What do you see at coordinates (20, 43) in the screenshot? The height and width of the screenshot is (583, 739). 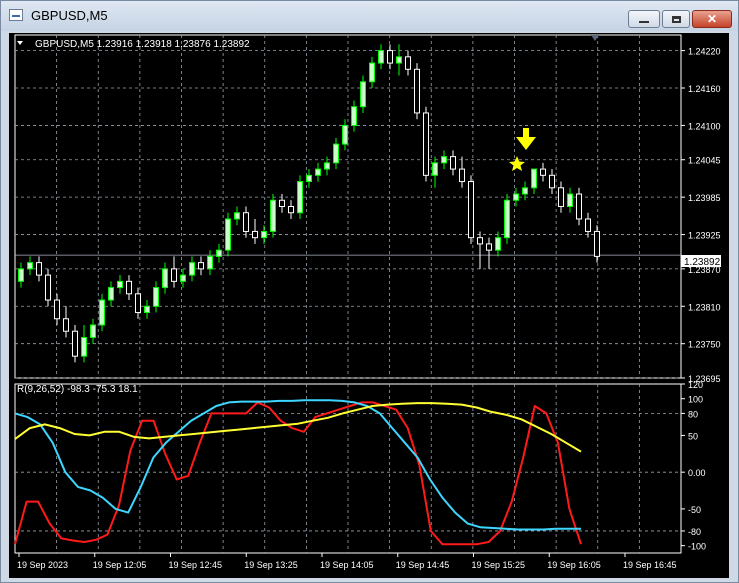 I see `chart-dropdown-icon` at bounding box center [20, 43].